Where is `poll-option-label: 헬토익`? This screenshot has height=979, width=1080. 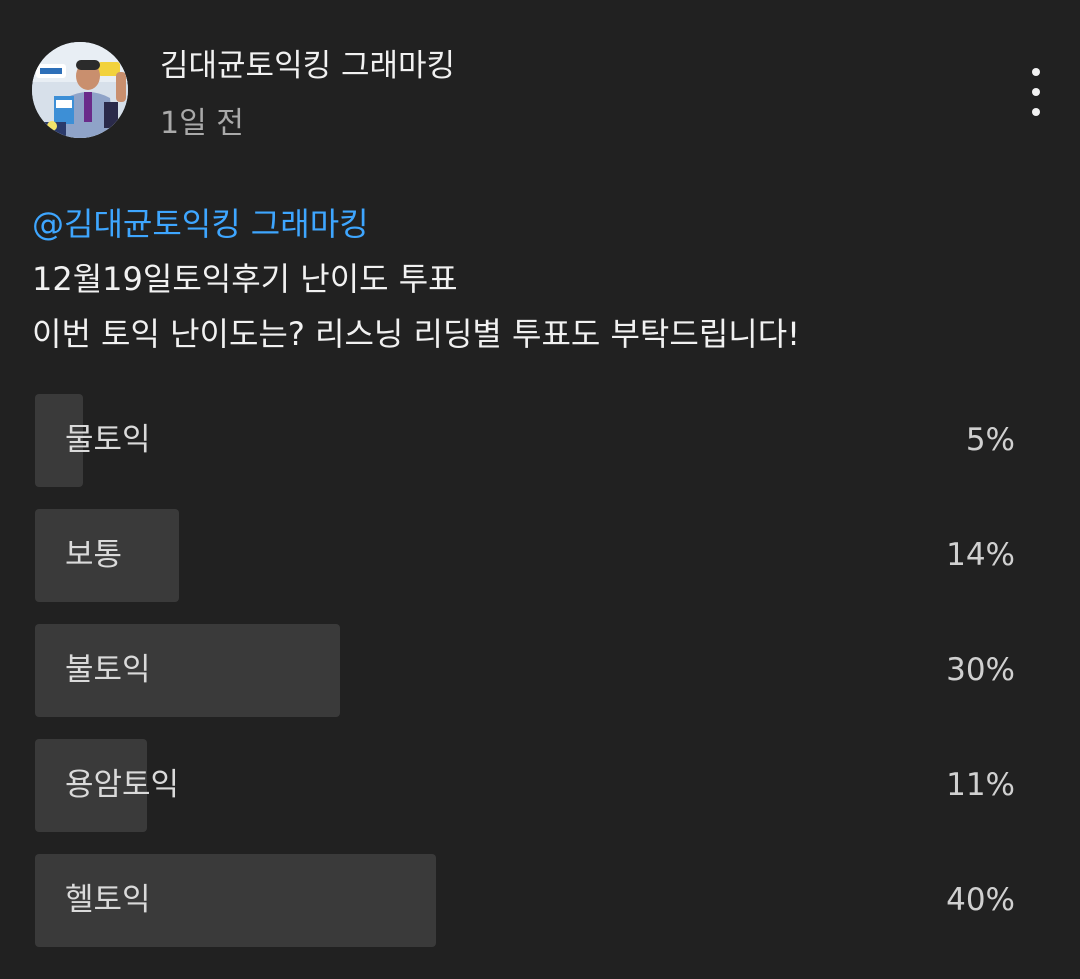 poll-option-label: 헬토익 is located at coordinates (108, 900).